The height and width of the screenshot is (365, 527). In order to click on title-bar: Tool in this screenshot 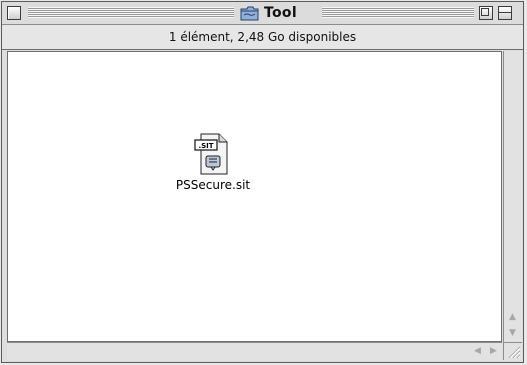, I will do `click(262, 13)`.